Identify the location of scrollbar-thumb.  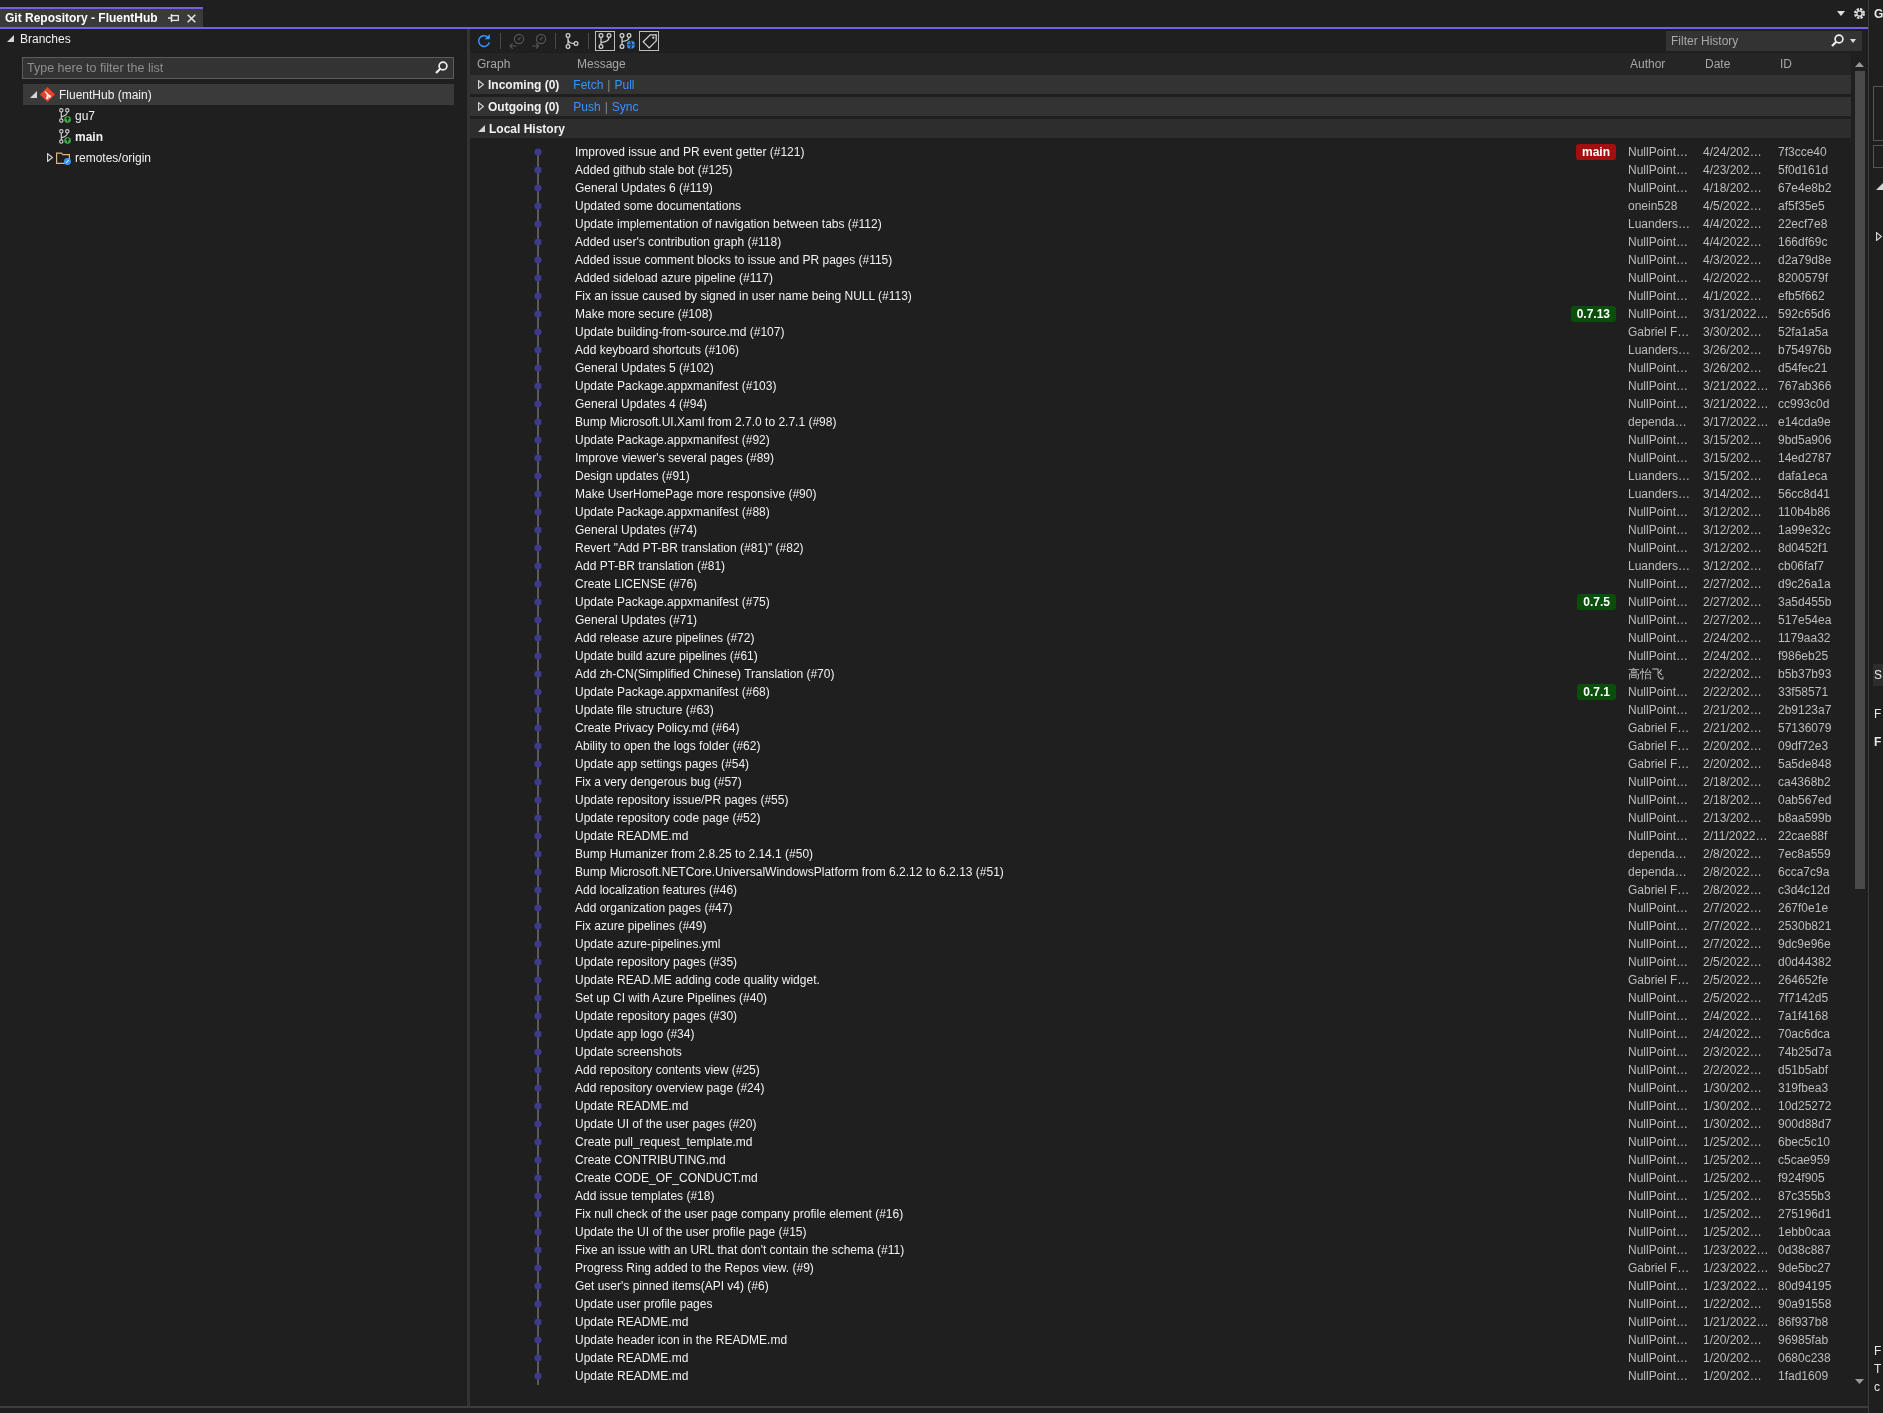
(1859, 480).